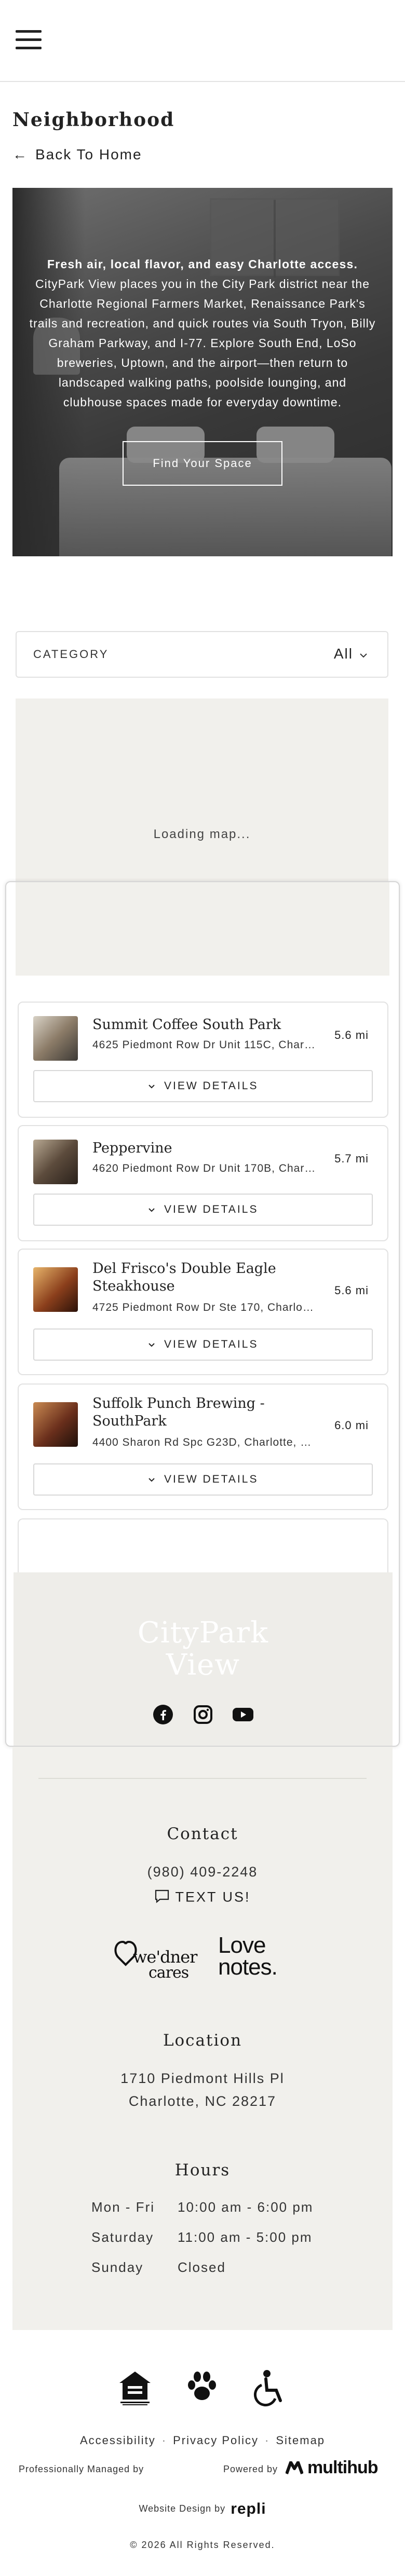  I want to click on place-name: Suffolk Punch Brewing - SouthPark, so click(178, 1412).